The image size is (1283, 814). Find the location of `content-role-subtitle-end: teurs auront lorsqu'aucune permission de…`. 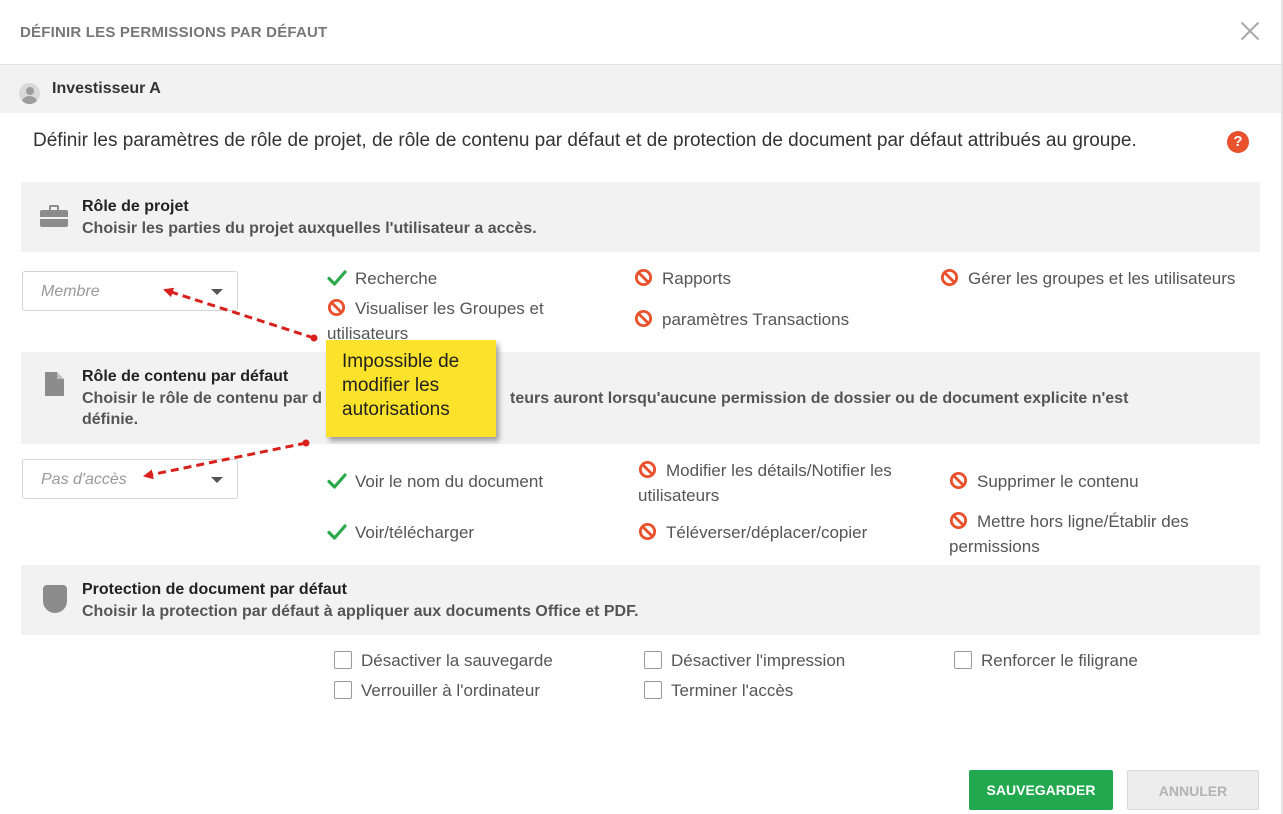

content-role-subtitle-end: teurs auront lorsqu'aucune permission de… is located at coordinates (819, 398).